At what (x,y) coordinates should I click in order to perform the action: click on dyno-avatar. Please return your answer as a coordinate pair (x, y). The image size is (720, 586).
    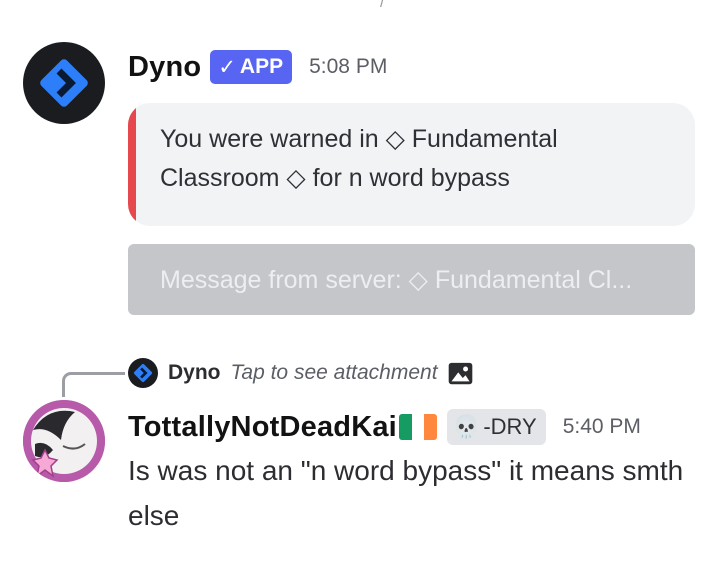
    Looking at the image, I should click on (64, 83).